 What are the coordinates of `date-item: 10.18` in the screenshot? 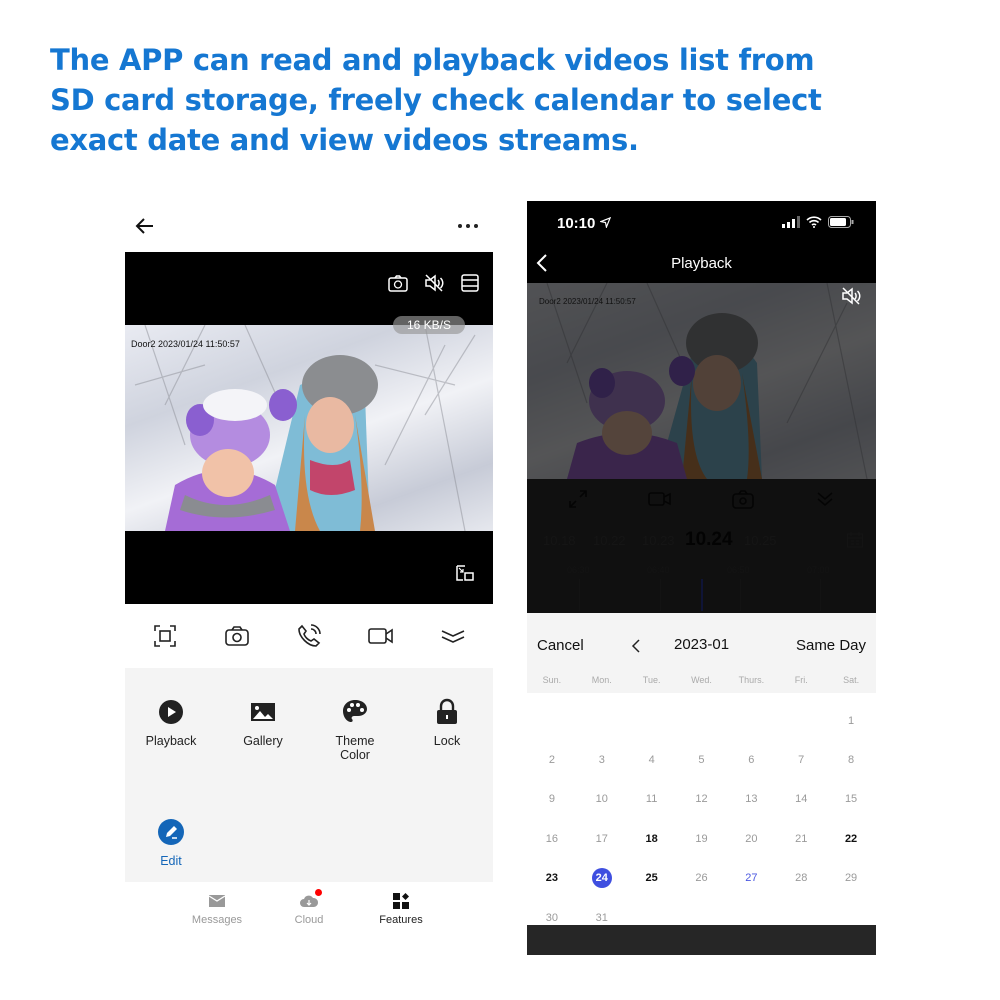 It's located at (559, 540).